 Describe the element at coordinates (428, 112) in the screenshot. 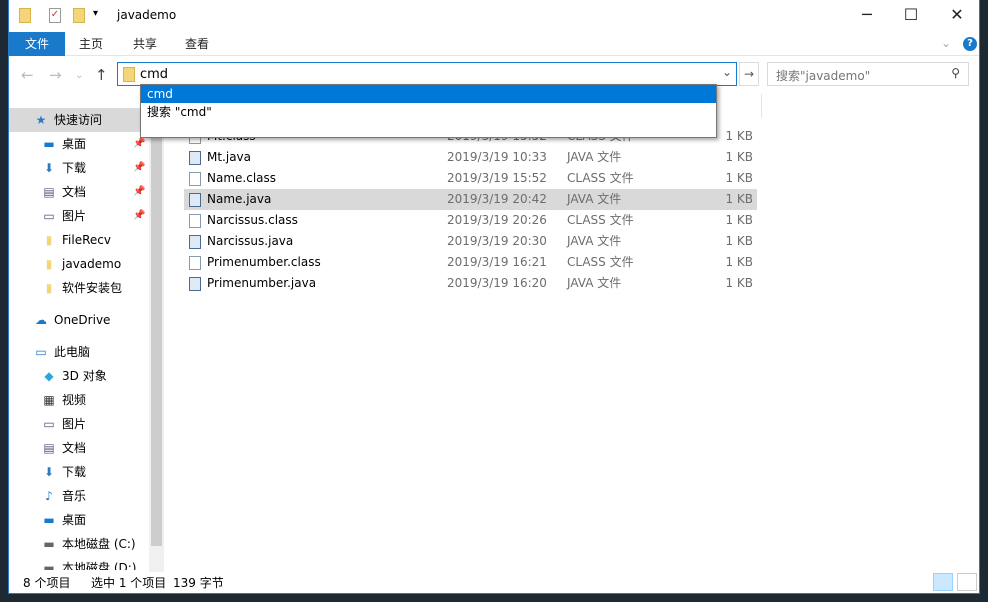

I see `suggestion-item: 搜索 "cmd"` at that location.